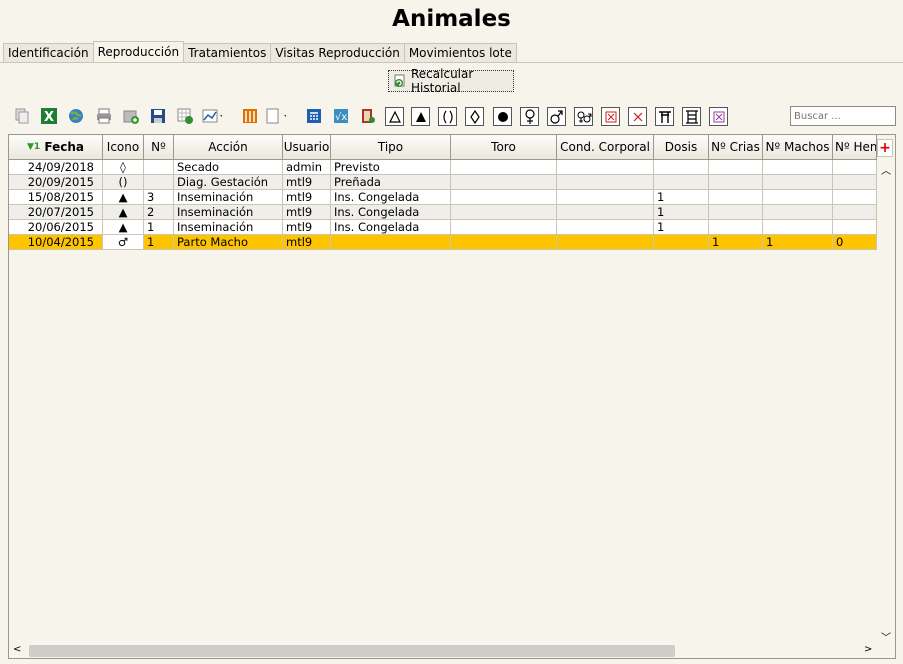 The width and height of the screenshot is (903, 664). I want to click on chart-icon, so click(212, 116).